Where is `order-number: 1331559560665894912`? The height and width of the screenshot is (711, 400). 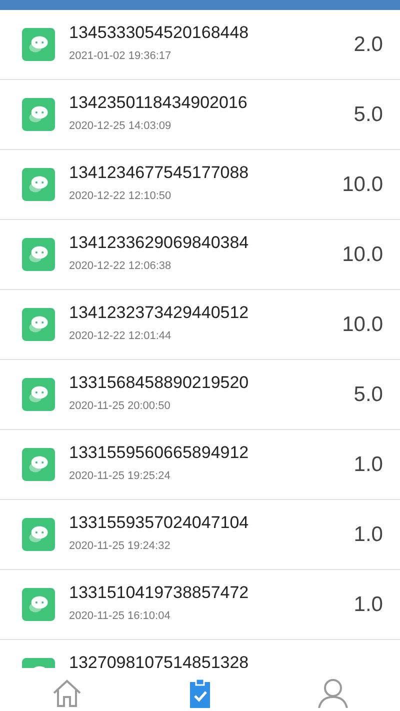
order-number: 1331559560665894912 is located at coordinates (159, 453).